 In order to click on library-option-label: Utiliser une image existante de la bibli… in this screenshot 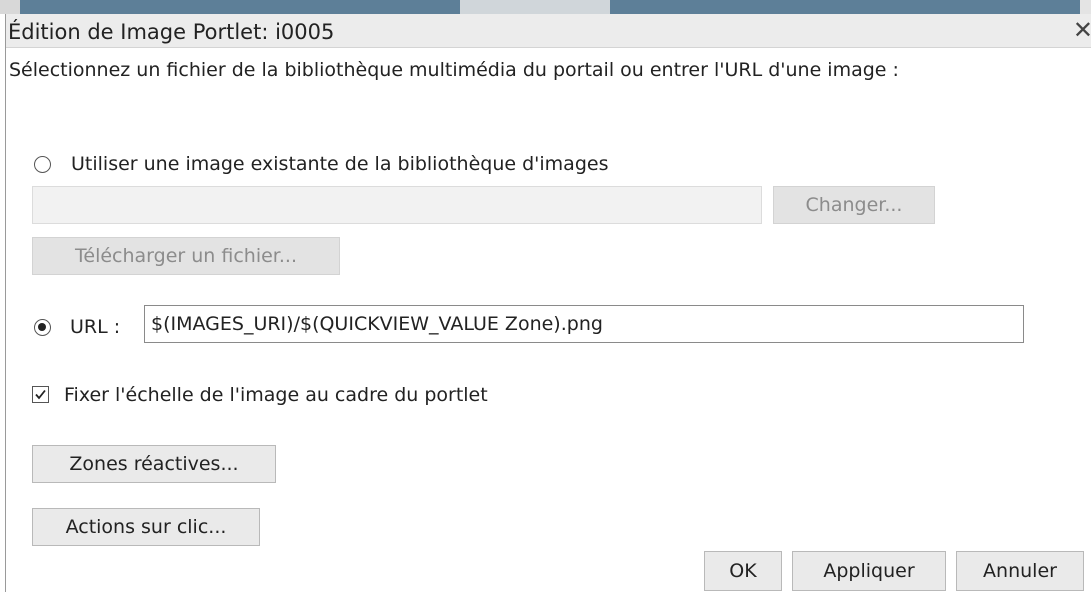, I will do `click(340, 164)`.